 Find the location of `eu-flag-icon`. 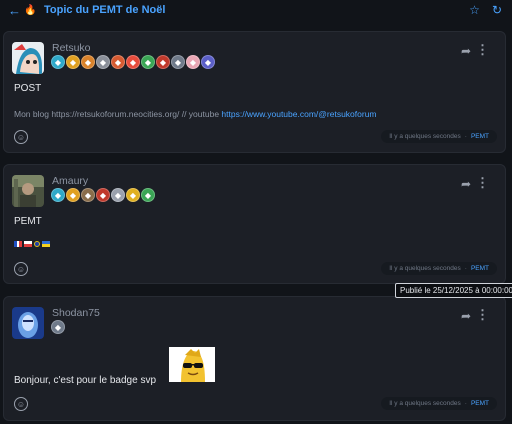

eu-flag-icon is located at coordinates (37, 244).